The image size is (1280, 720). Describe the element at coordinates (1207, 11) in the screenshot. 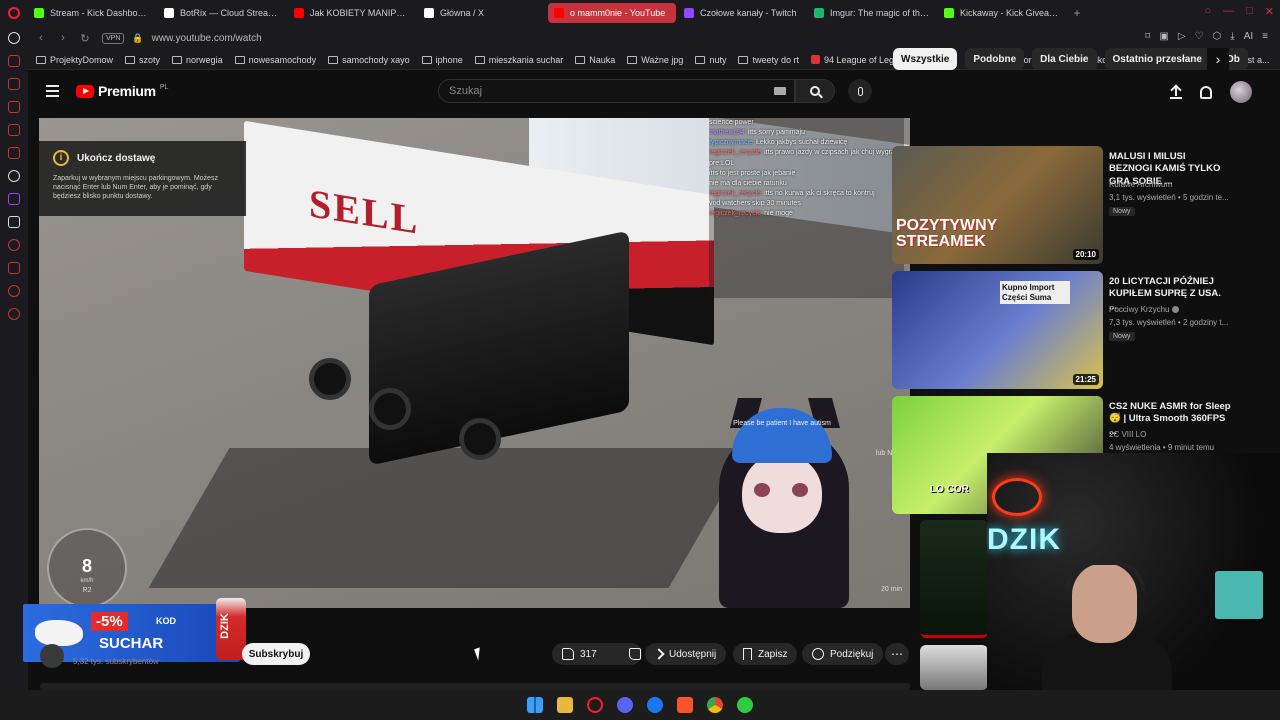

I see `search-tabs-icon: ○` at that location.